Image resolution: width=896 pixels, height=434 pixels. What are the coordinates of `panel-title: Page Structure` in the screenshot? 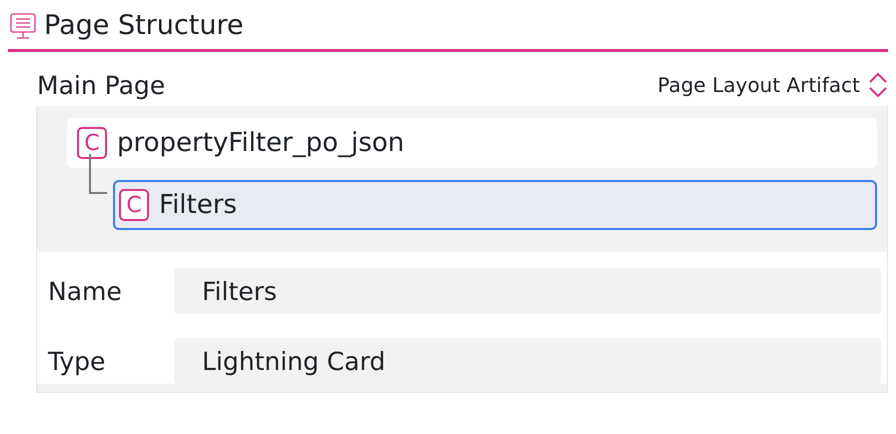 It's located at (144, 25).